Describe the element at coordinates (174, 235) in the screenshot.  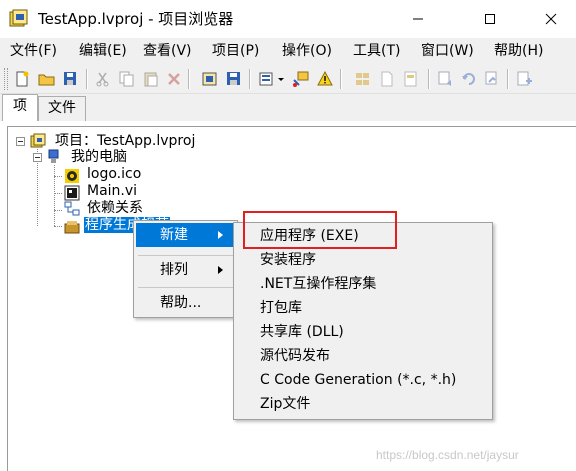
I see `context-menu-new-label: 新建` at that location.